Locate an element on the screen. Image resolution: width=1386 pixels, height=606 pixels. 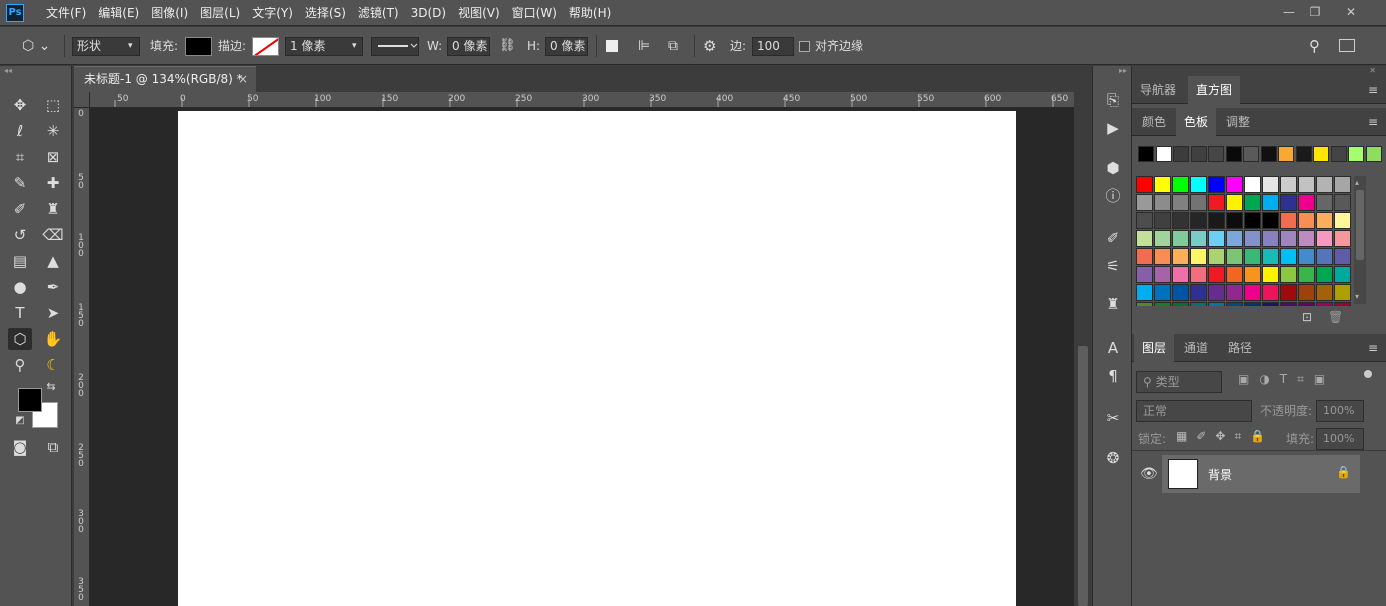
brush-settings-icon: ✐ is located at coordinates (1113, 238).